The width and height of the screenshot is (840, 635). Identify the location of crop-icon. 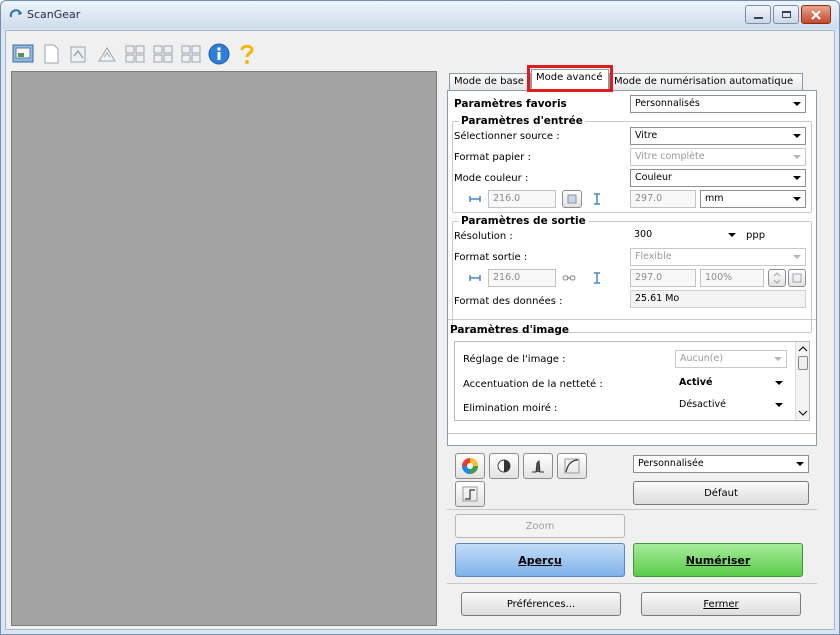
(78, 54).